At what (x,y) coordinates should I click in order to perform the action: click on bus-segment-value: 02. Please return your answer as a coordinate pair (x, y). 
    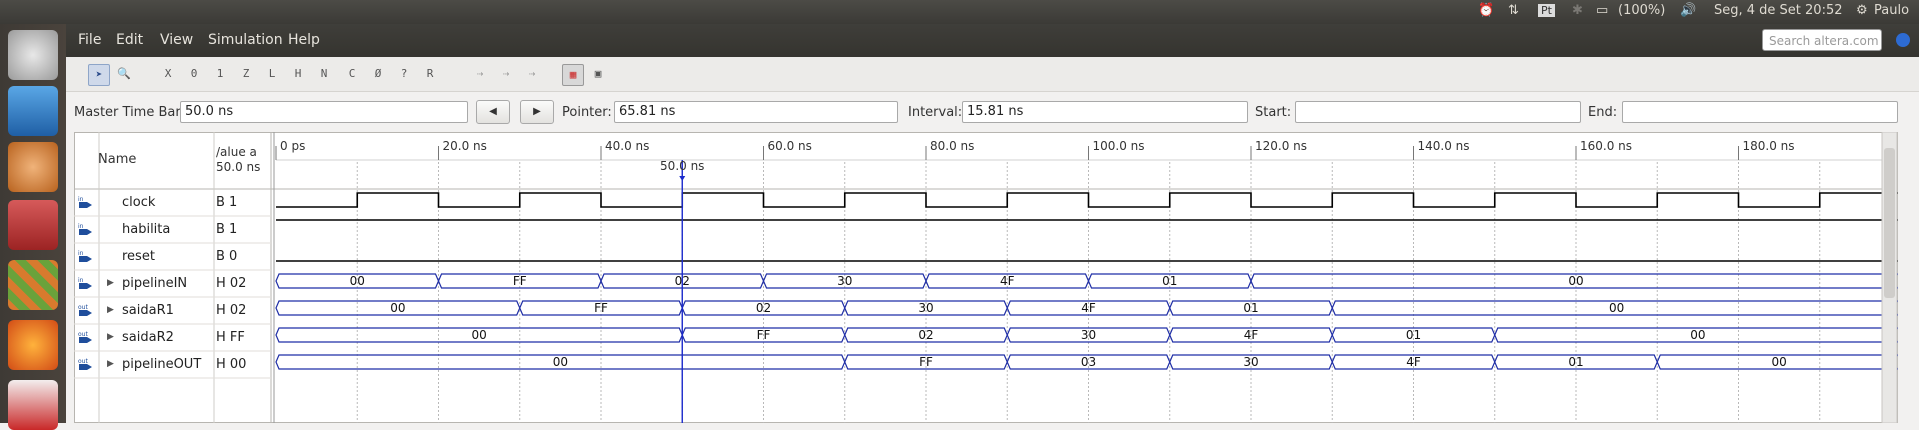
    Looking at the image, I should click on (925, 335).